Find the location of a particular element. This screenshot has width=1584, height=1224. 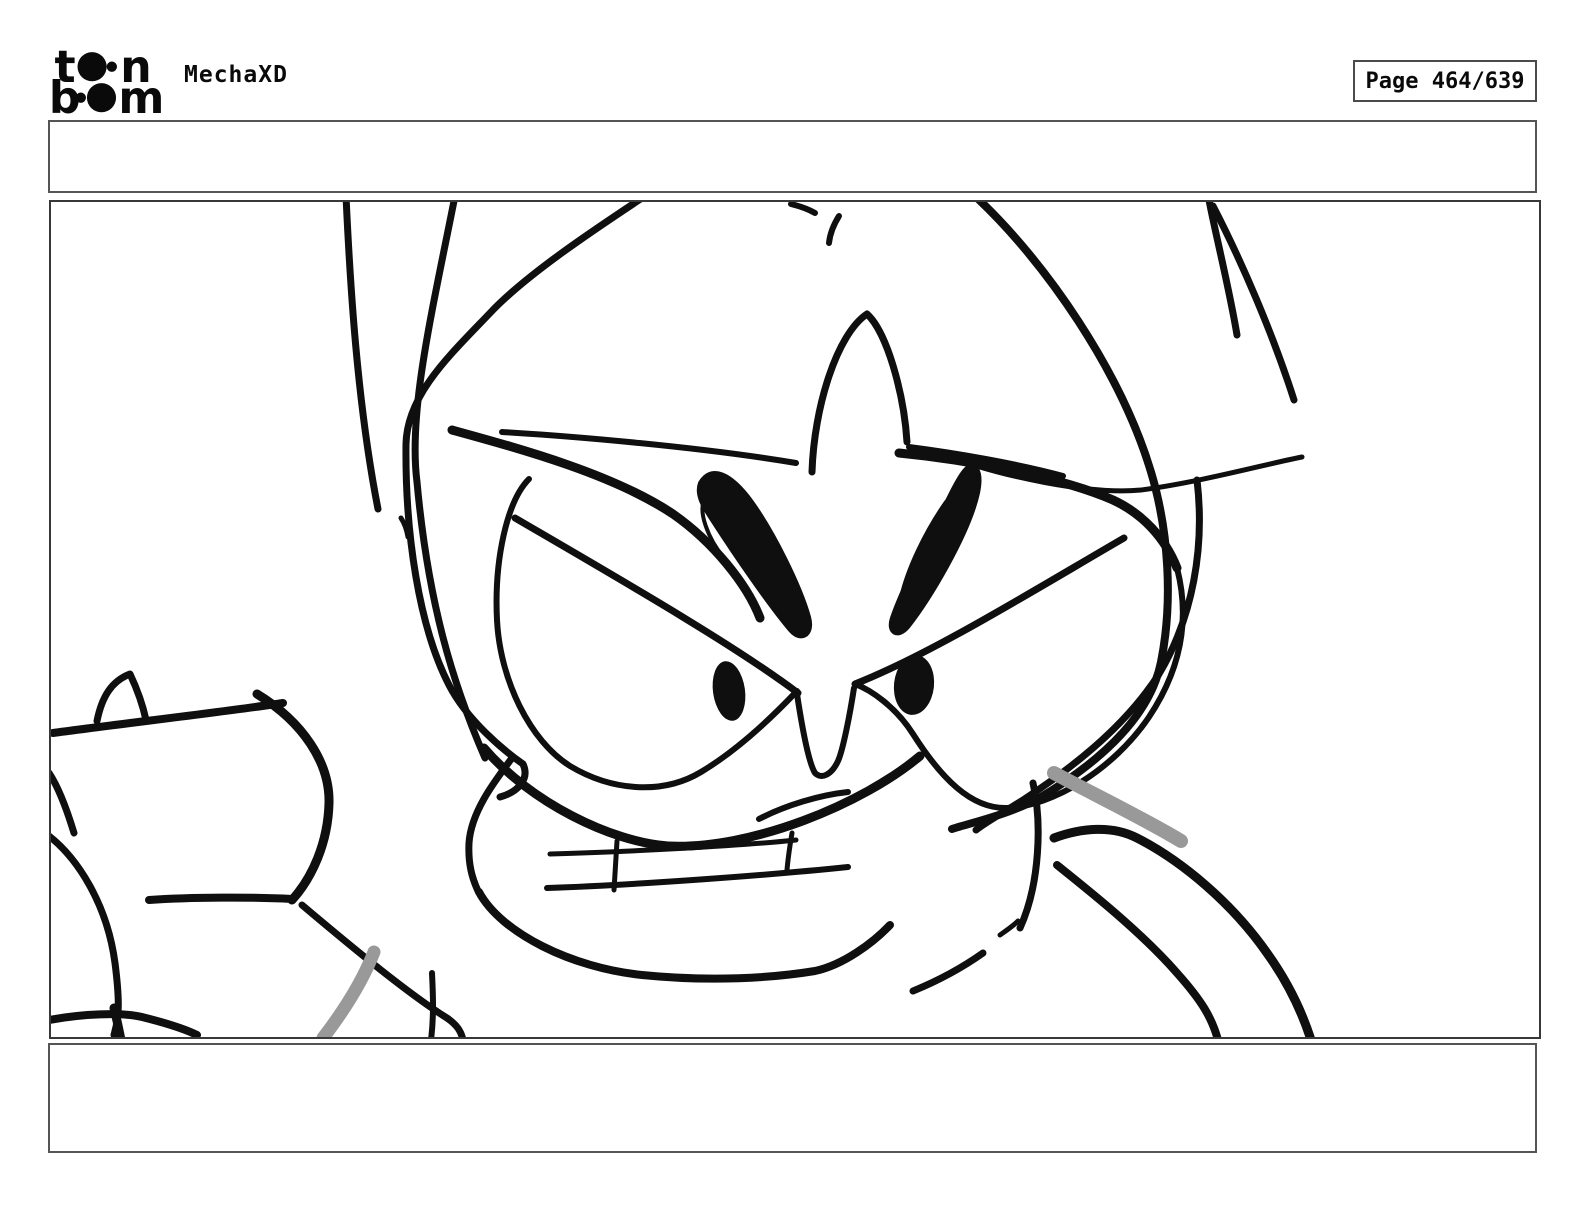

toonboom-logo: t n b m is located at coordinates (107, 80).